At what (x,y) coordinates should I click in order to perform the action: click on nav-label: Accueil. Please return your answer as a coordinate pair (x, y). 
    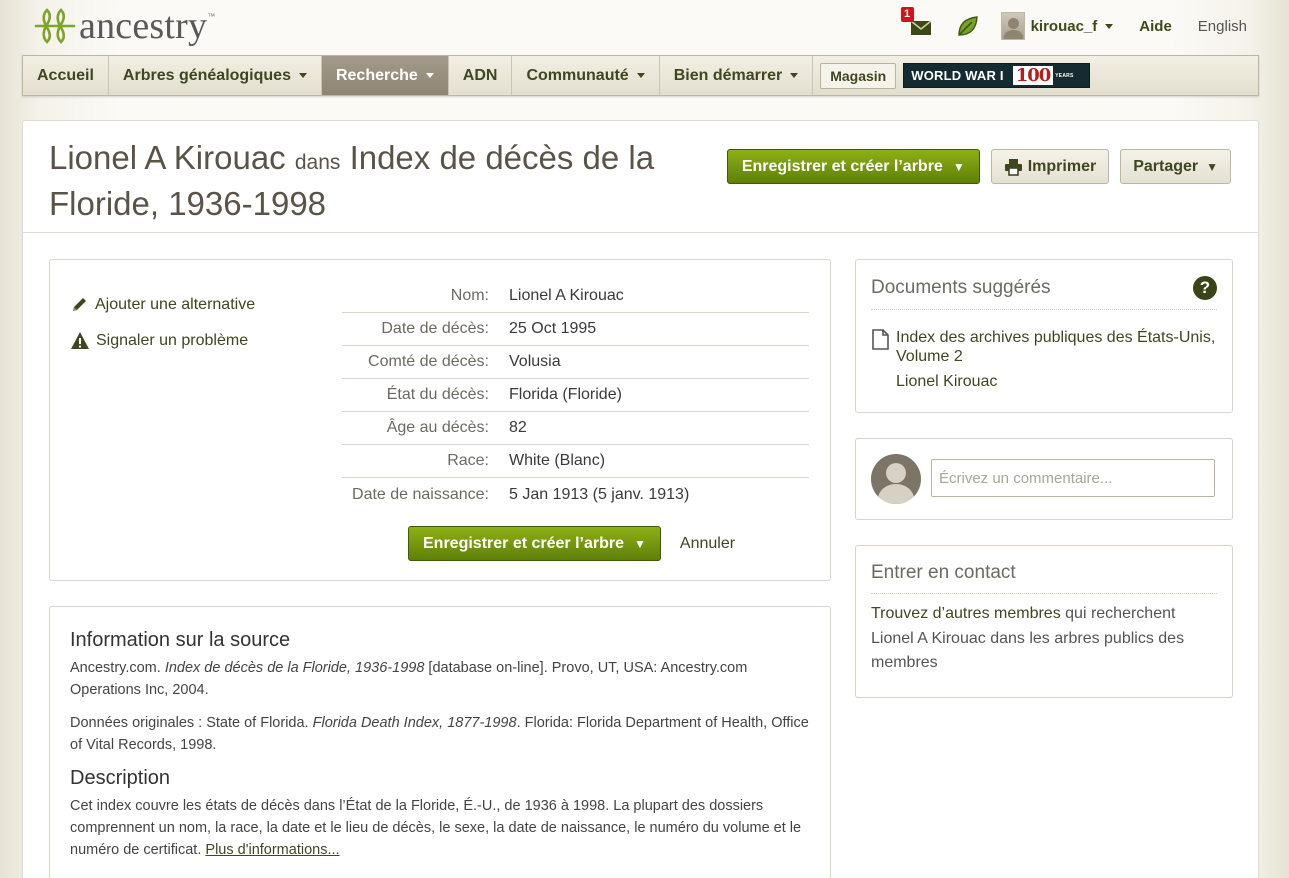
    Looking at the image, I should click on (65, 75).